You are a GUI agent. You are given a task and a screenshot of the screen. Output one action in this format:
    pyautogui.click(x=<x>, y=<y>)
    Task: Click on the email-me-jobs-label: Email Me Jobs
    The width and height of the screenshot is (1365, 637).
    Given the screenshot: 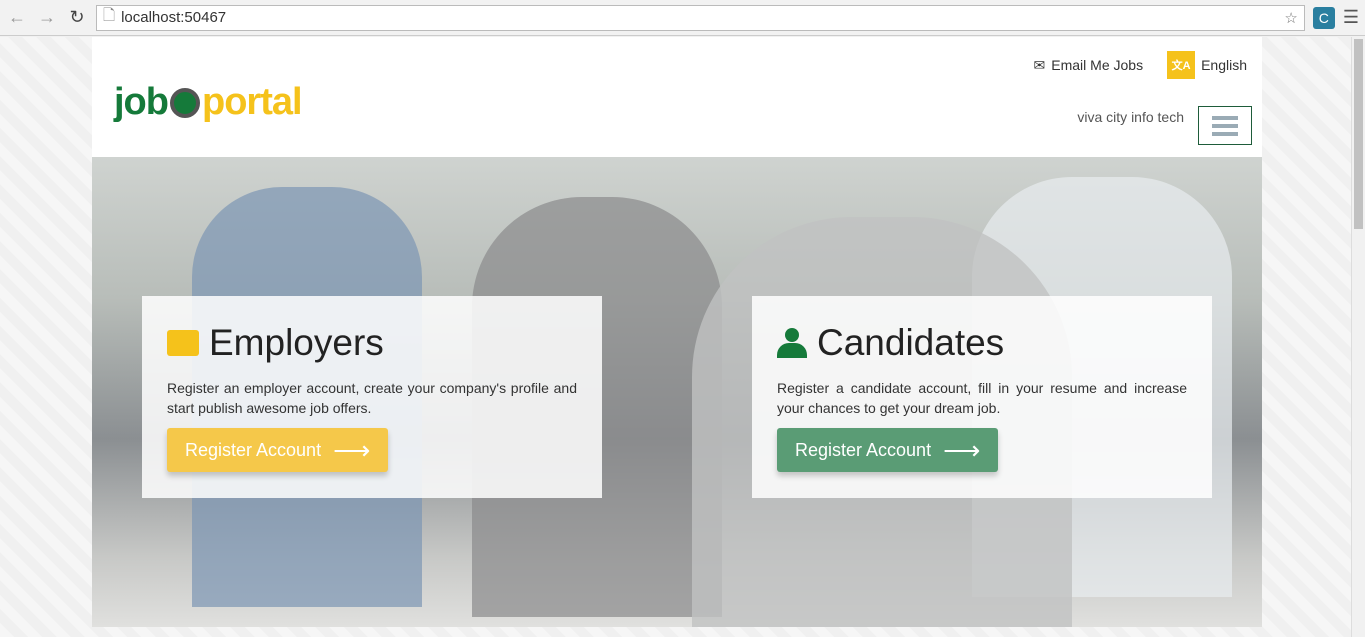 What is the action you would take?
    pyautogui.click(x=1097, y=65)
    